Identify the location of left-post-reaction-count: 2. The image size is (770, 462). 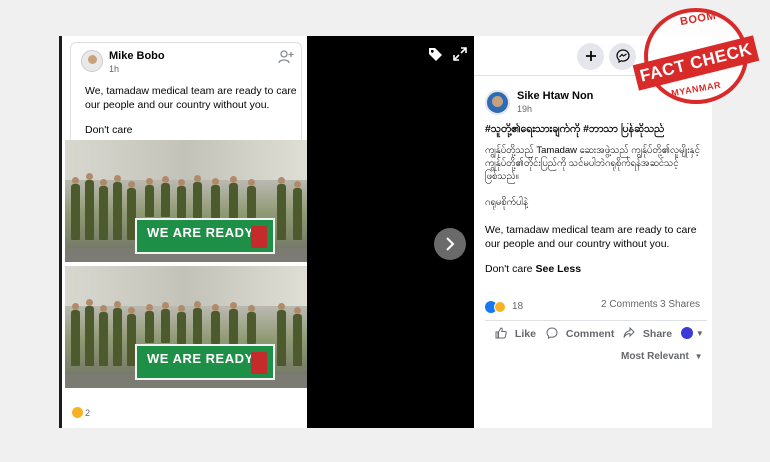
(88, 412).